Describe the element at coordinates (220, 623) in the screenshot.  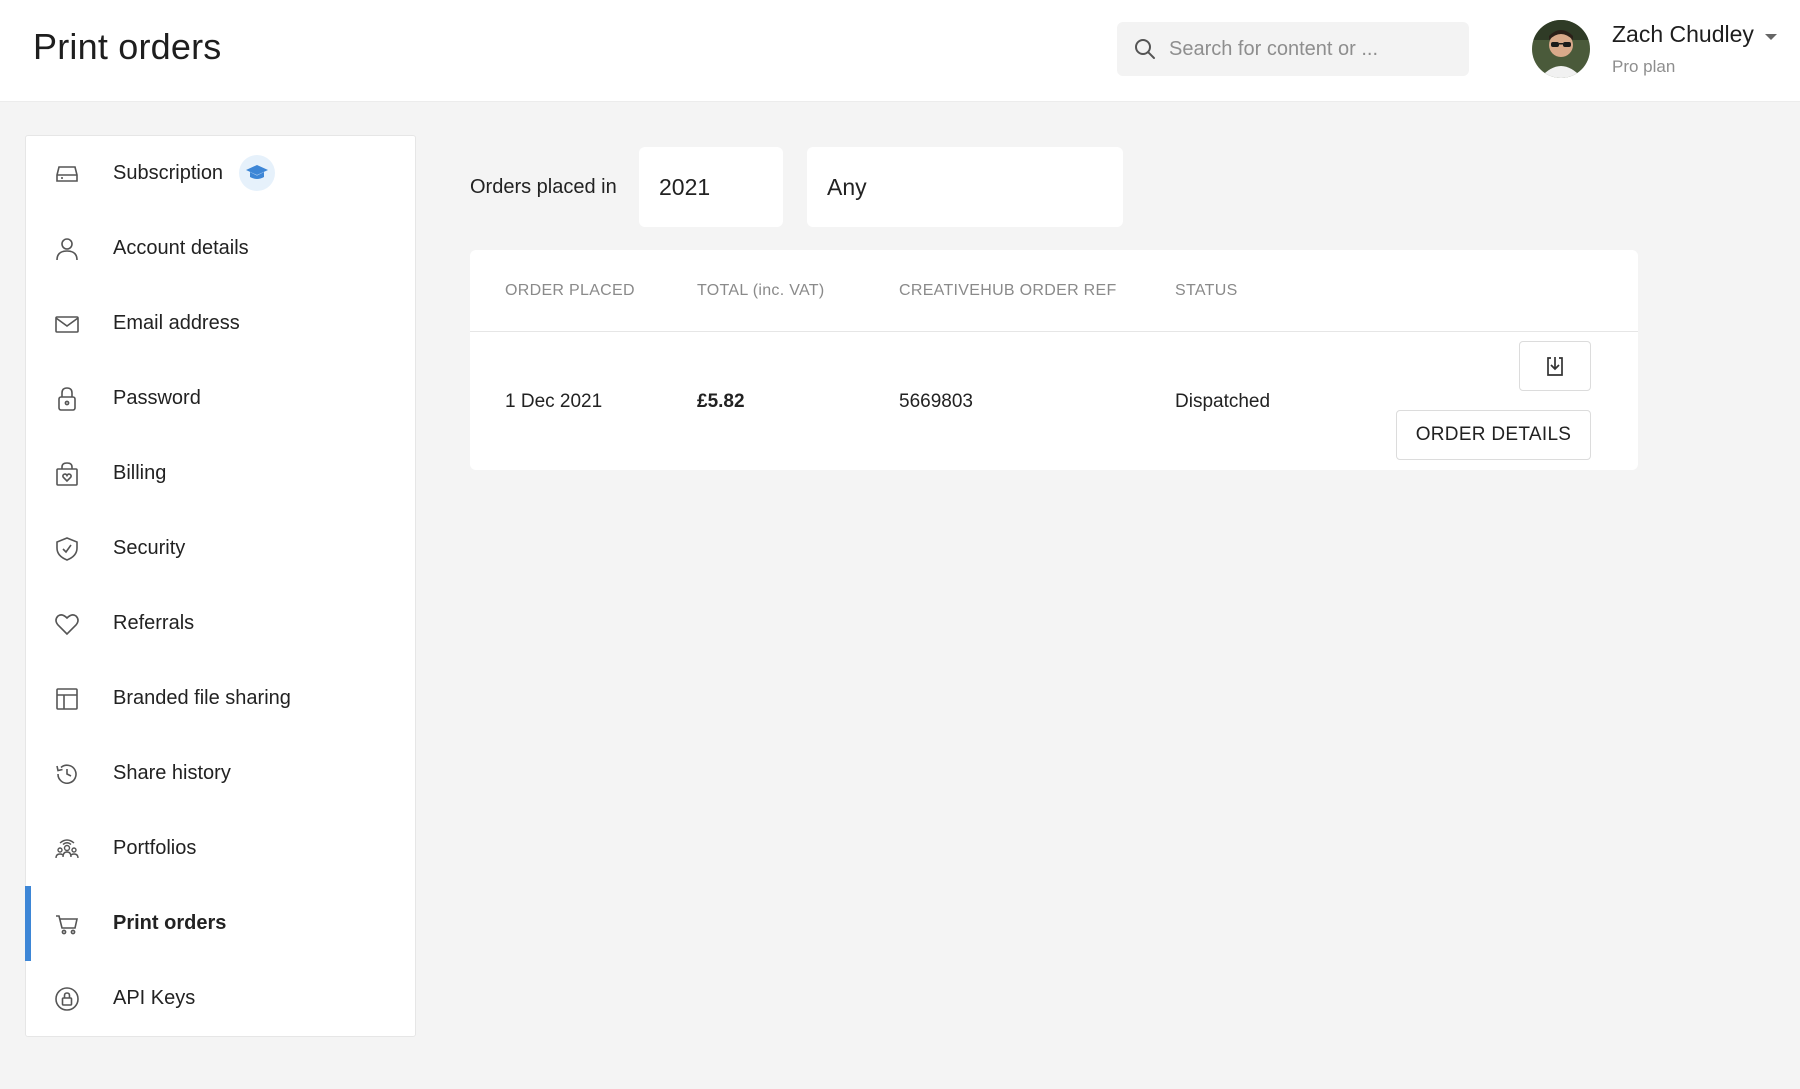
I see `sidebar-item-referrals: Referrals` at that location.